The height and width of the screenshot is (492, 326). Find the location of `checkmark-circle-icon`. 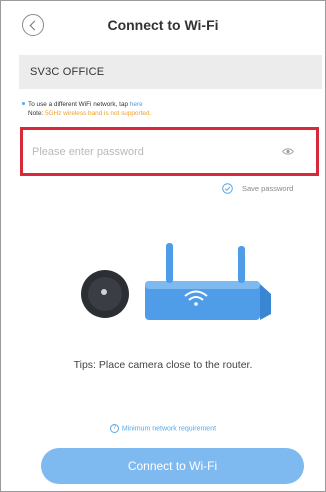

checkmark-circle-icon is located at coordinates (227, 188).